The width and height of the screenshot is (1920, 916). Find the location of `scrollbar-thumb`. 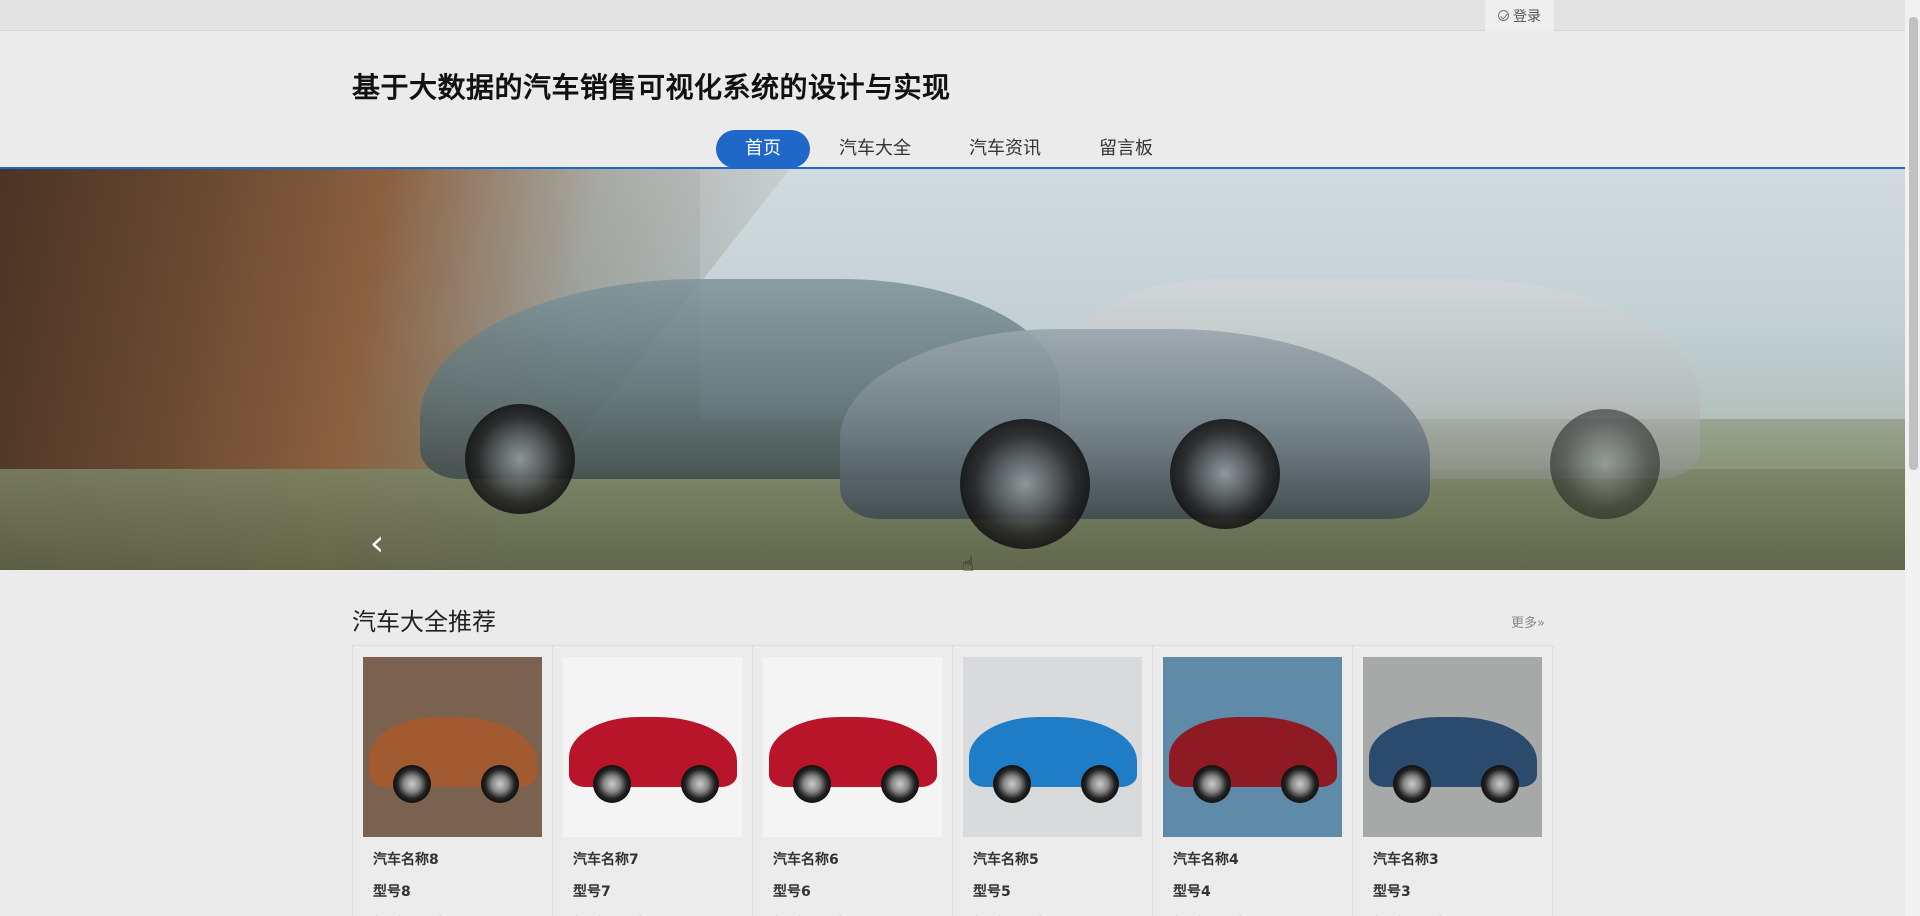

scrollbar-thumb is located at coordinates (1913, 243).